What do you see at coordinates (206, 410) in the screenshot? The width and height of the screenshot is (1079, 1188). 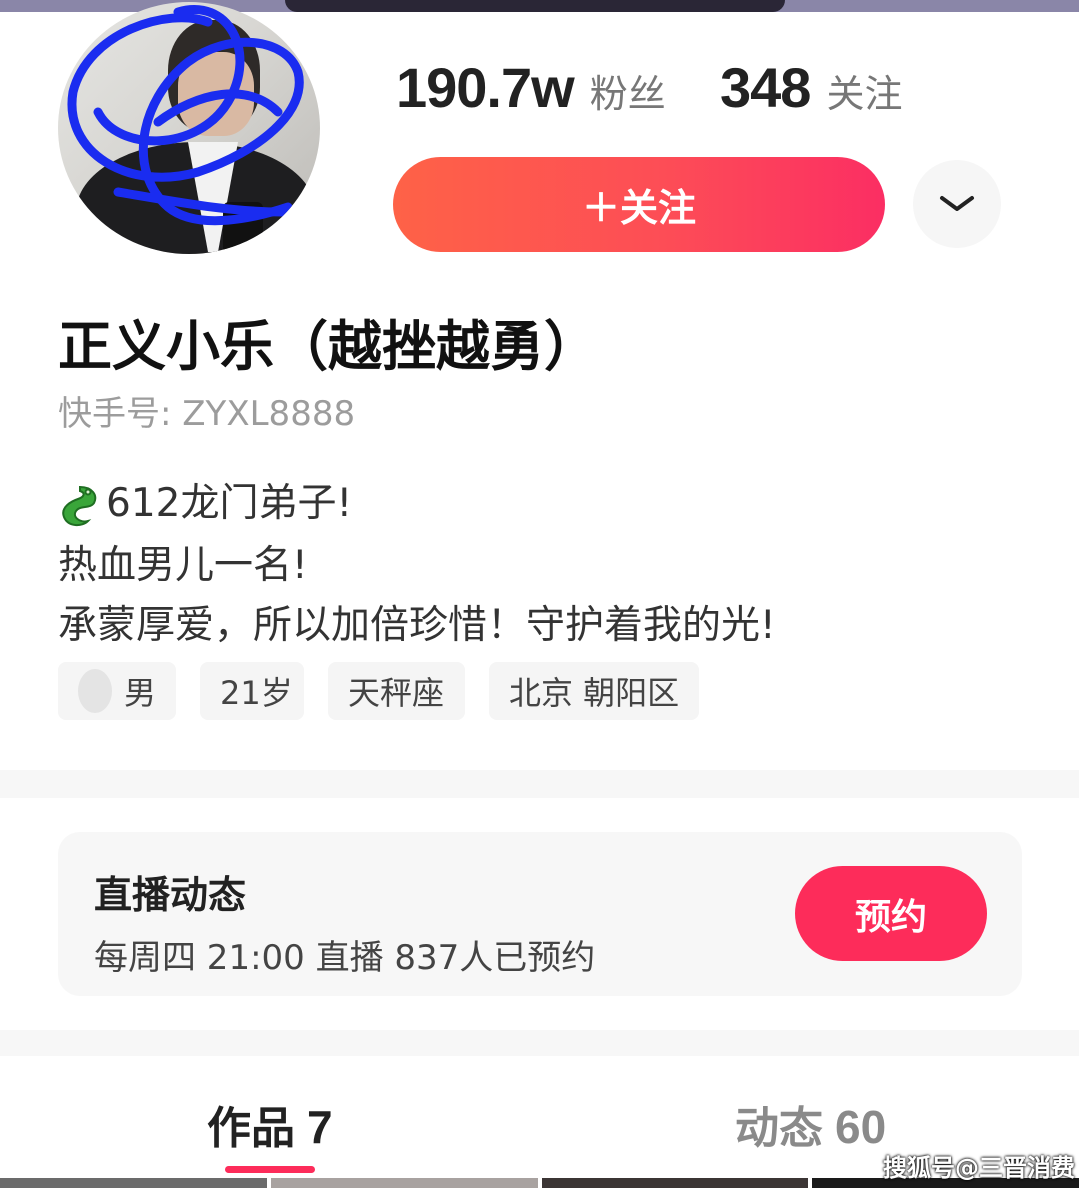 I see `kuaishou-id: 快手号: ZYXL8888` at bounding box center [206, 410].